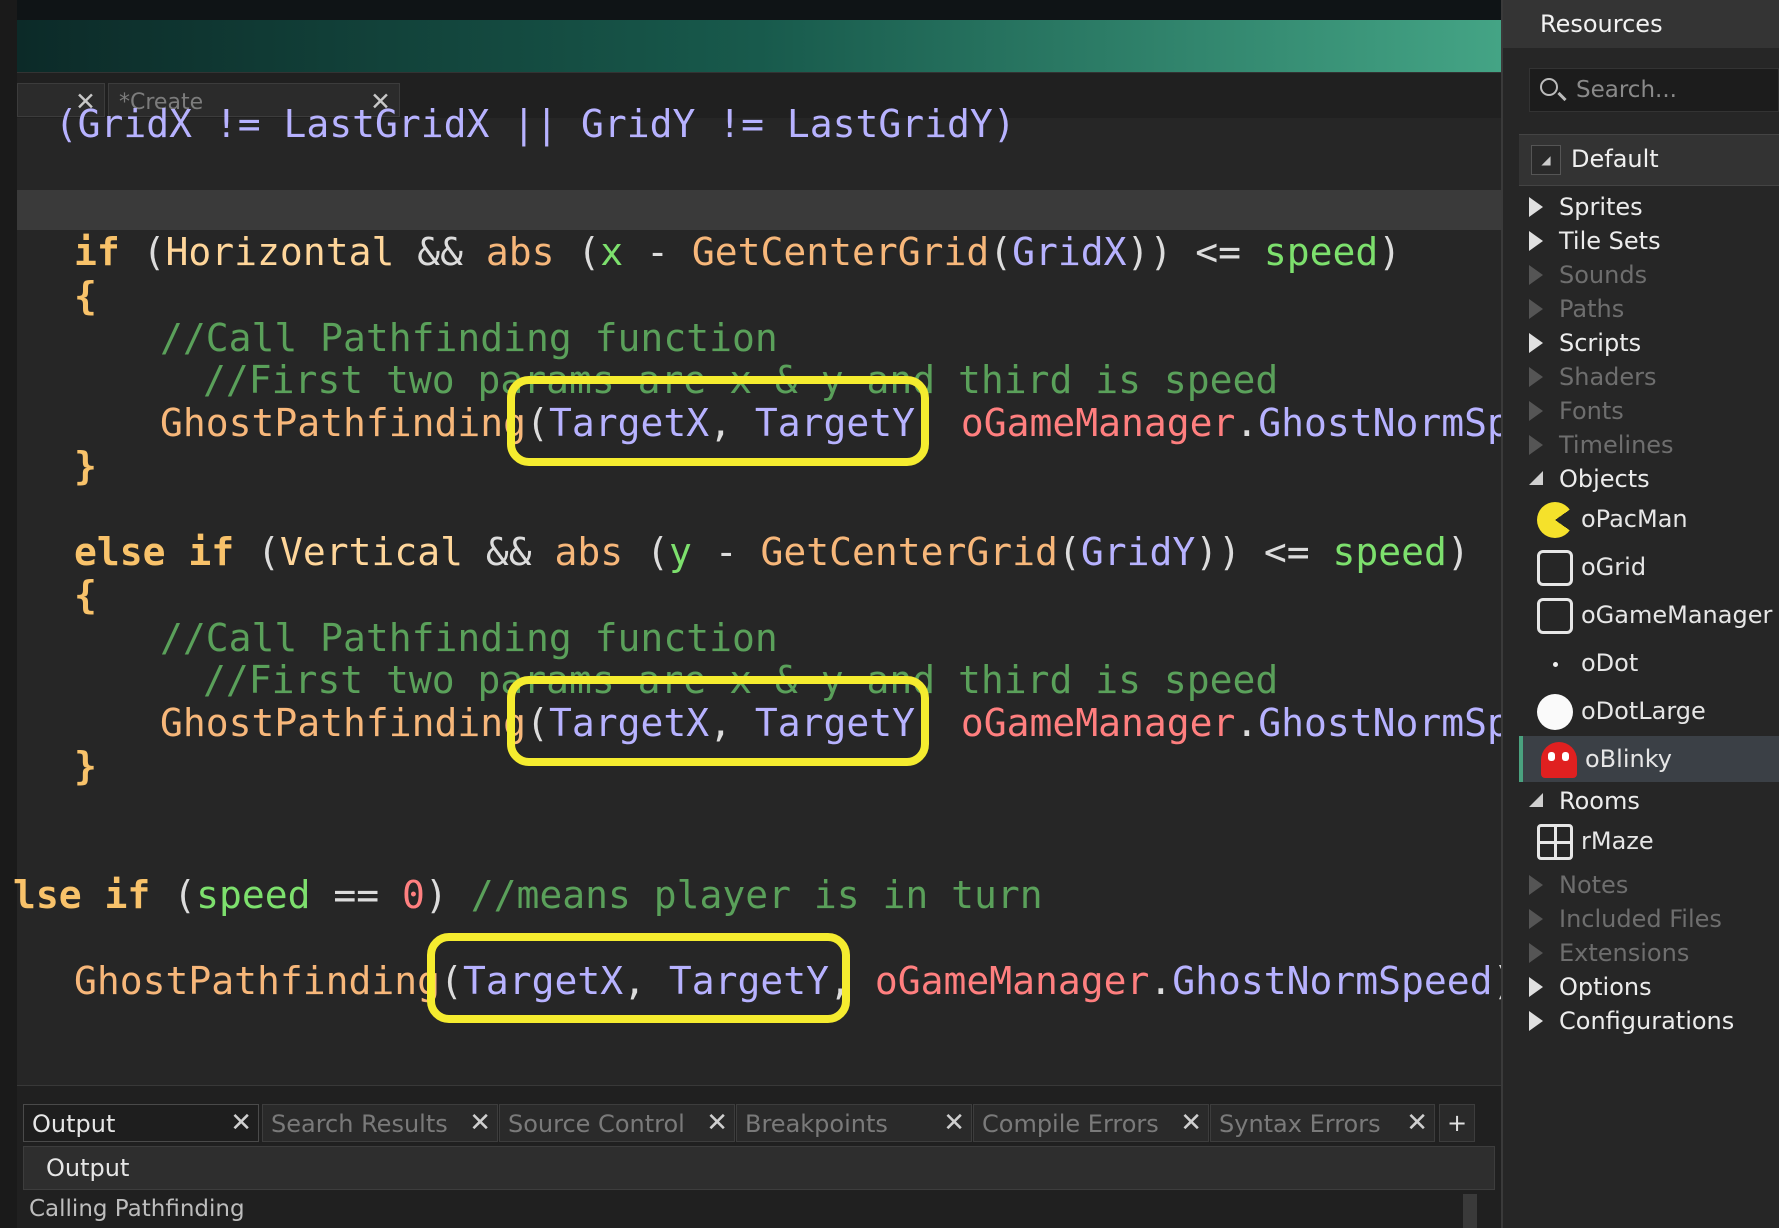 The width and height of the screenshot is (1779, 1228). Describe the element at coordinates (9, 614) in the screenshot. I see `editor-left-gutter` at that location.